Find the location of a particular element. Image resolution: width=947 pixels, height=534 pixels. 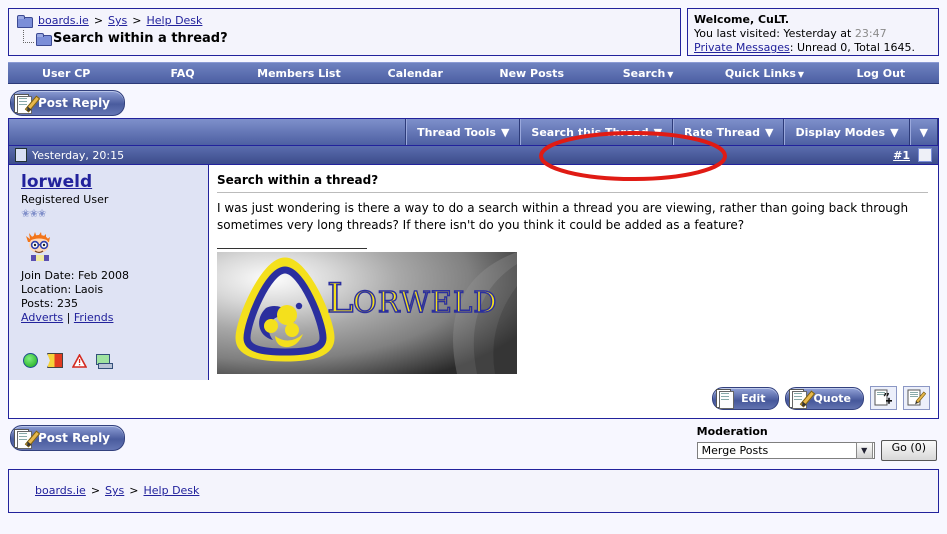

avatar is located at coordinates (40, 245).